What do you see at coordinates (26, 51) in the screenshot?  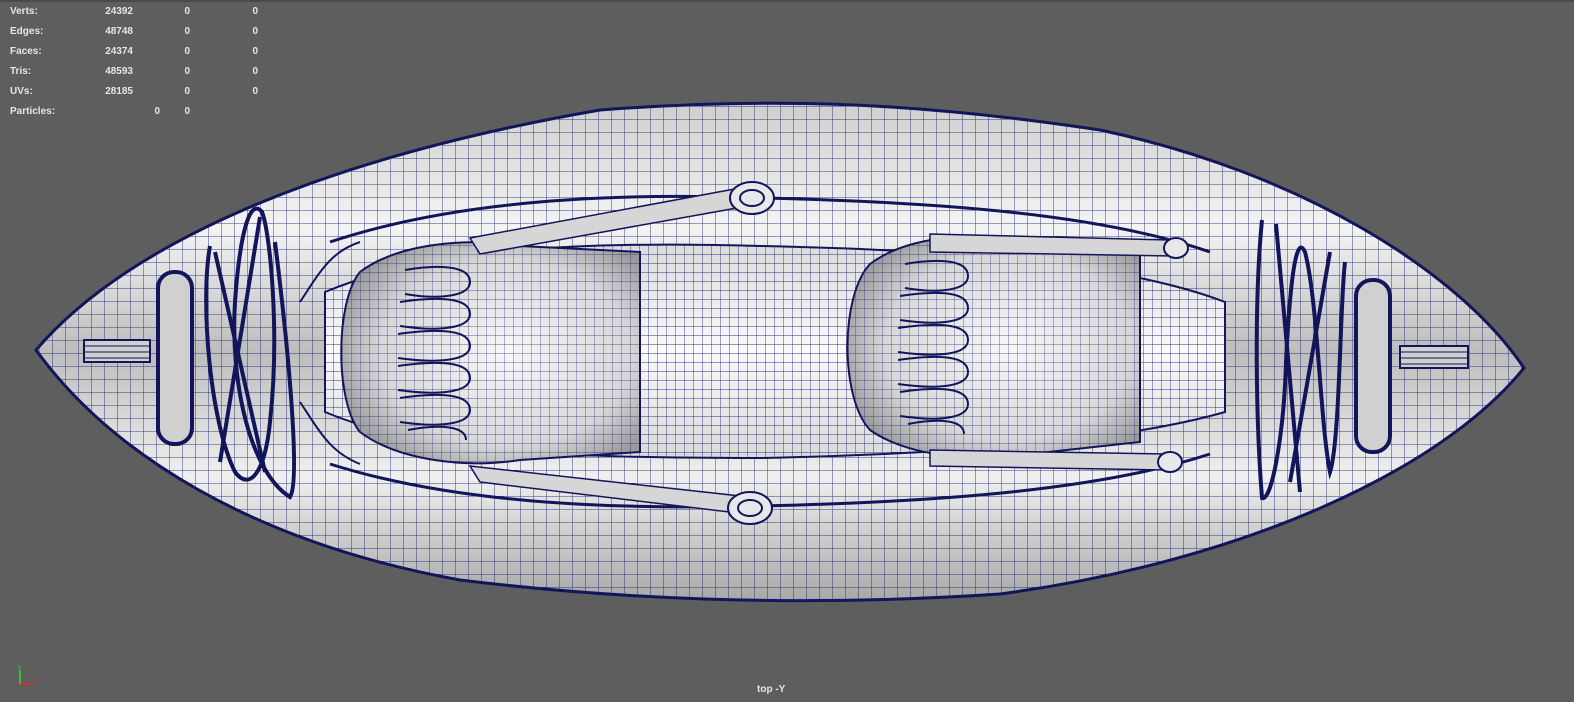 I see `hud-label: Faces:` at bounding box center [26, 51].